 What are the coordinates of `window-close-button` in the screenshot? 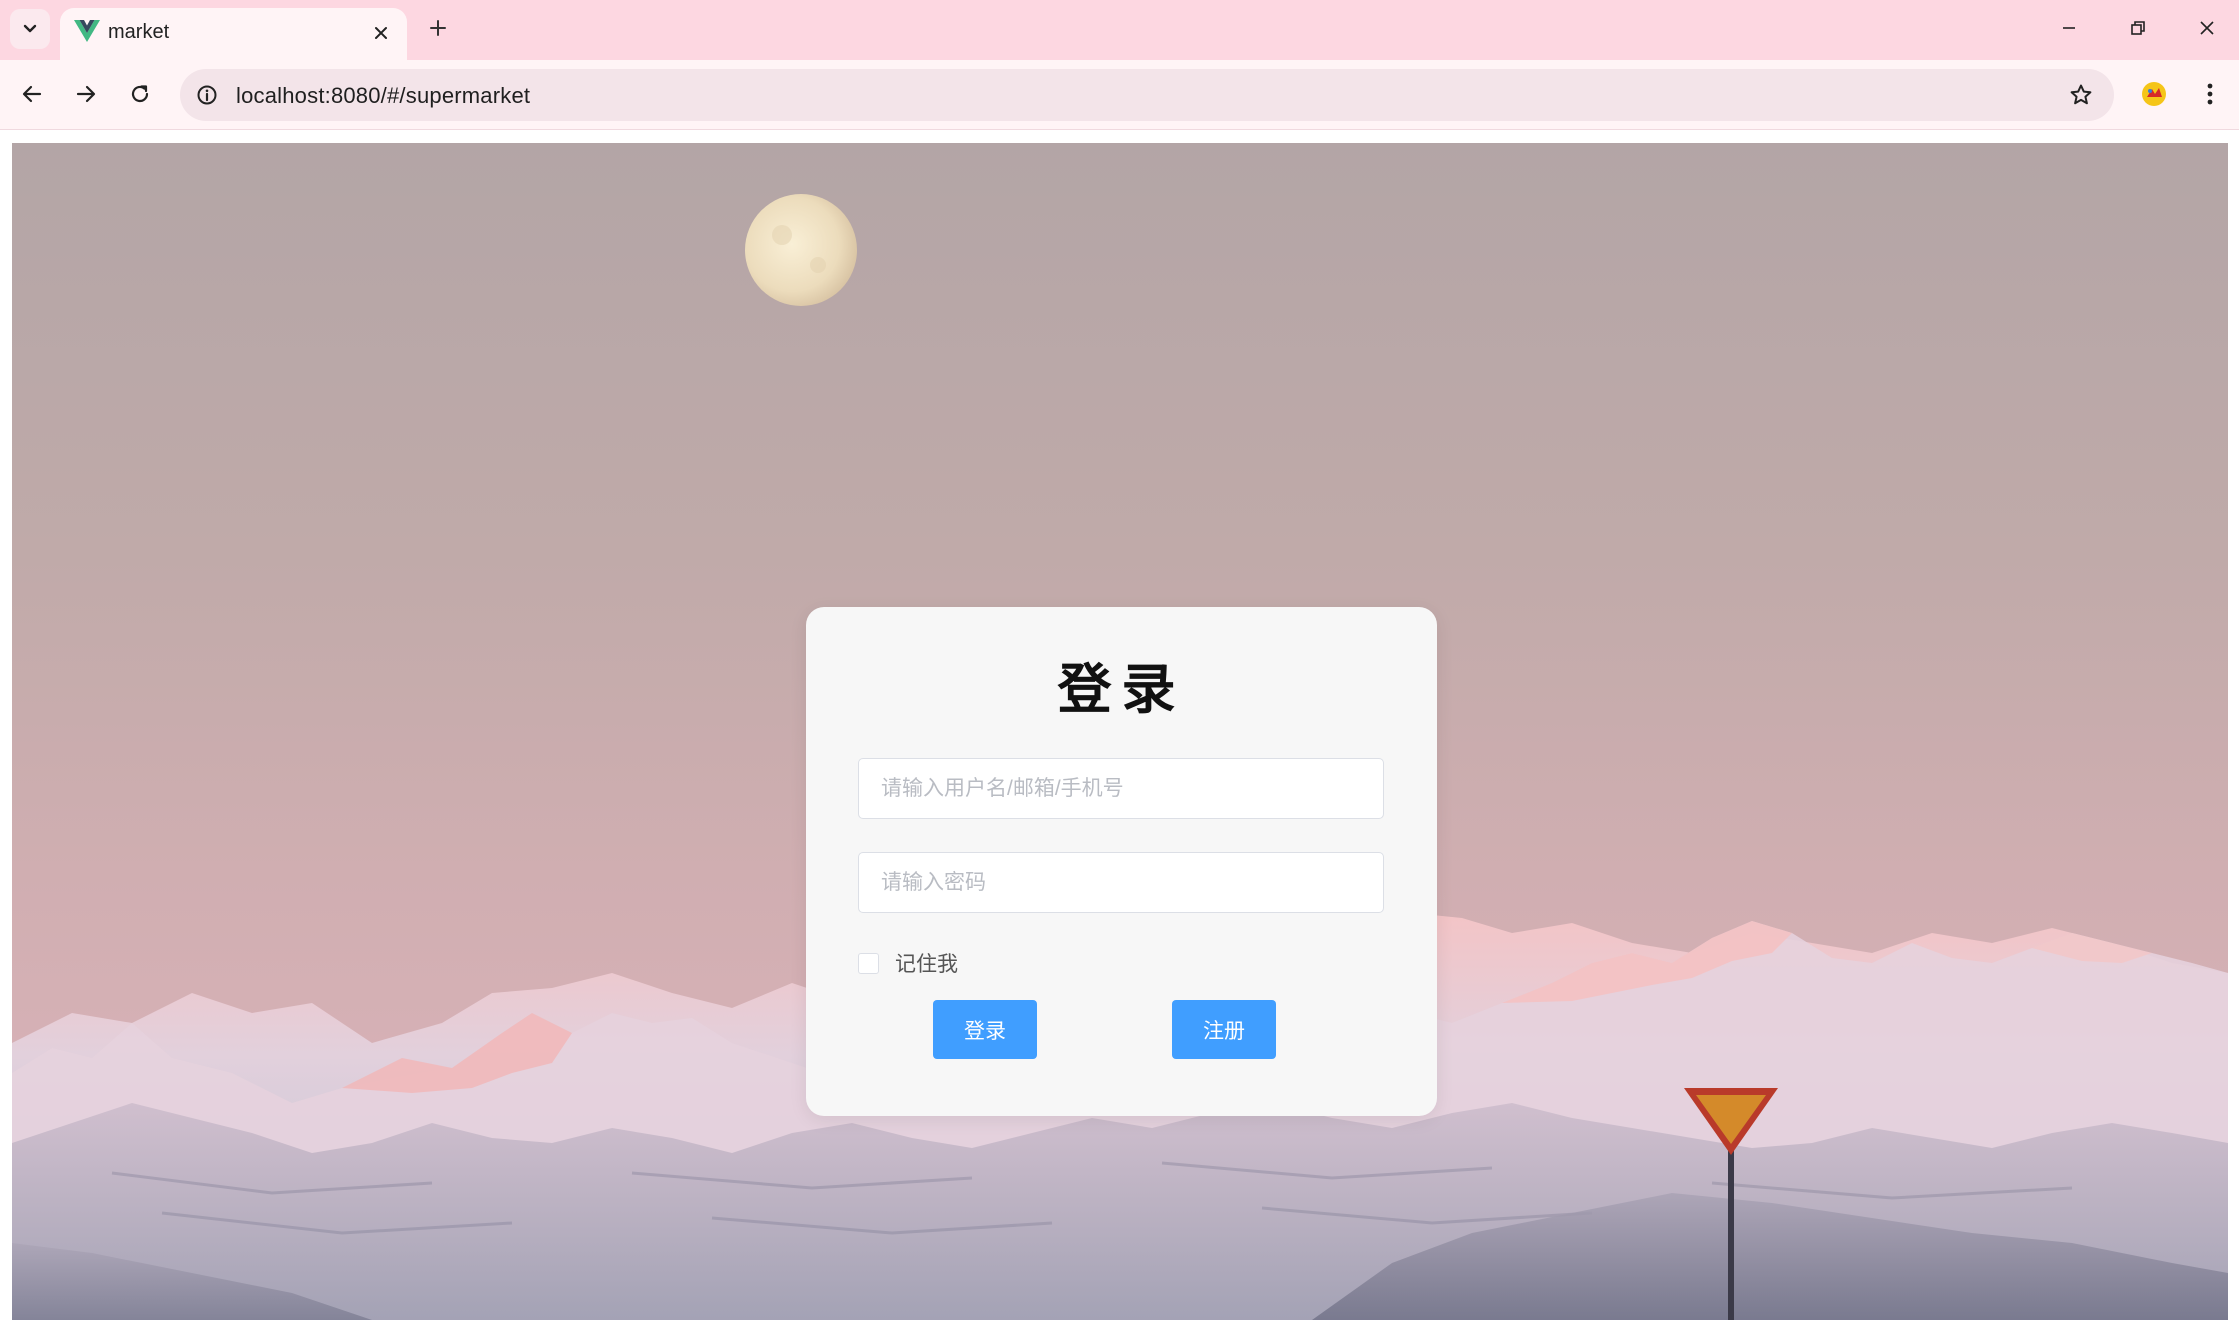 It's located at (2207, 28).